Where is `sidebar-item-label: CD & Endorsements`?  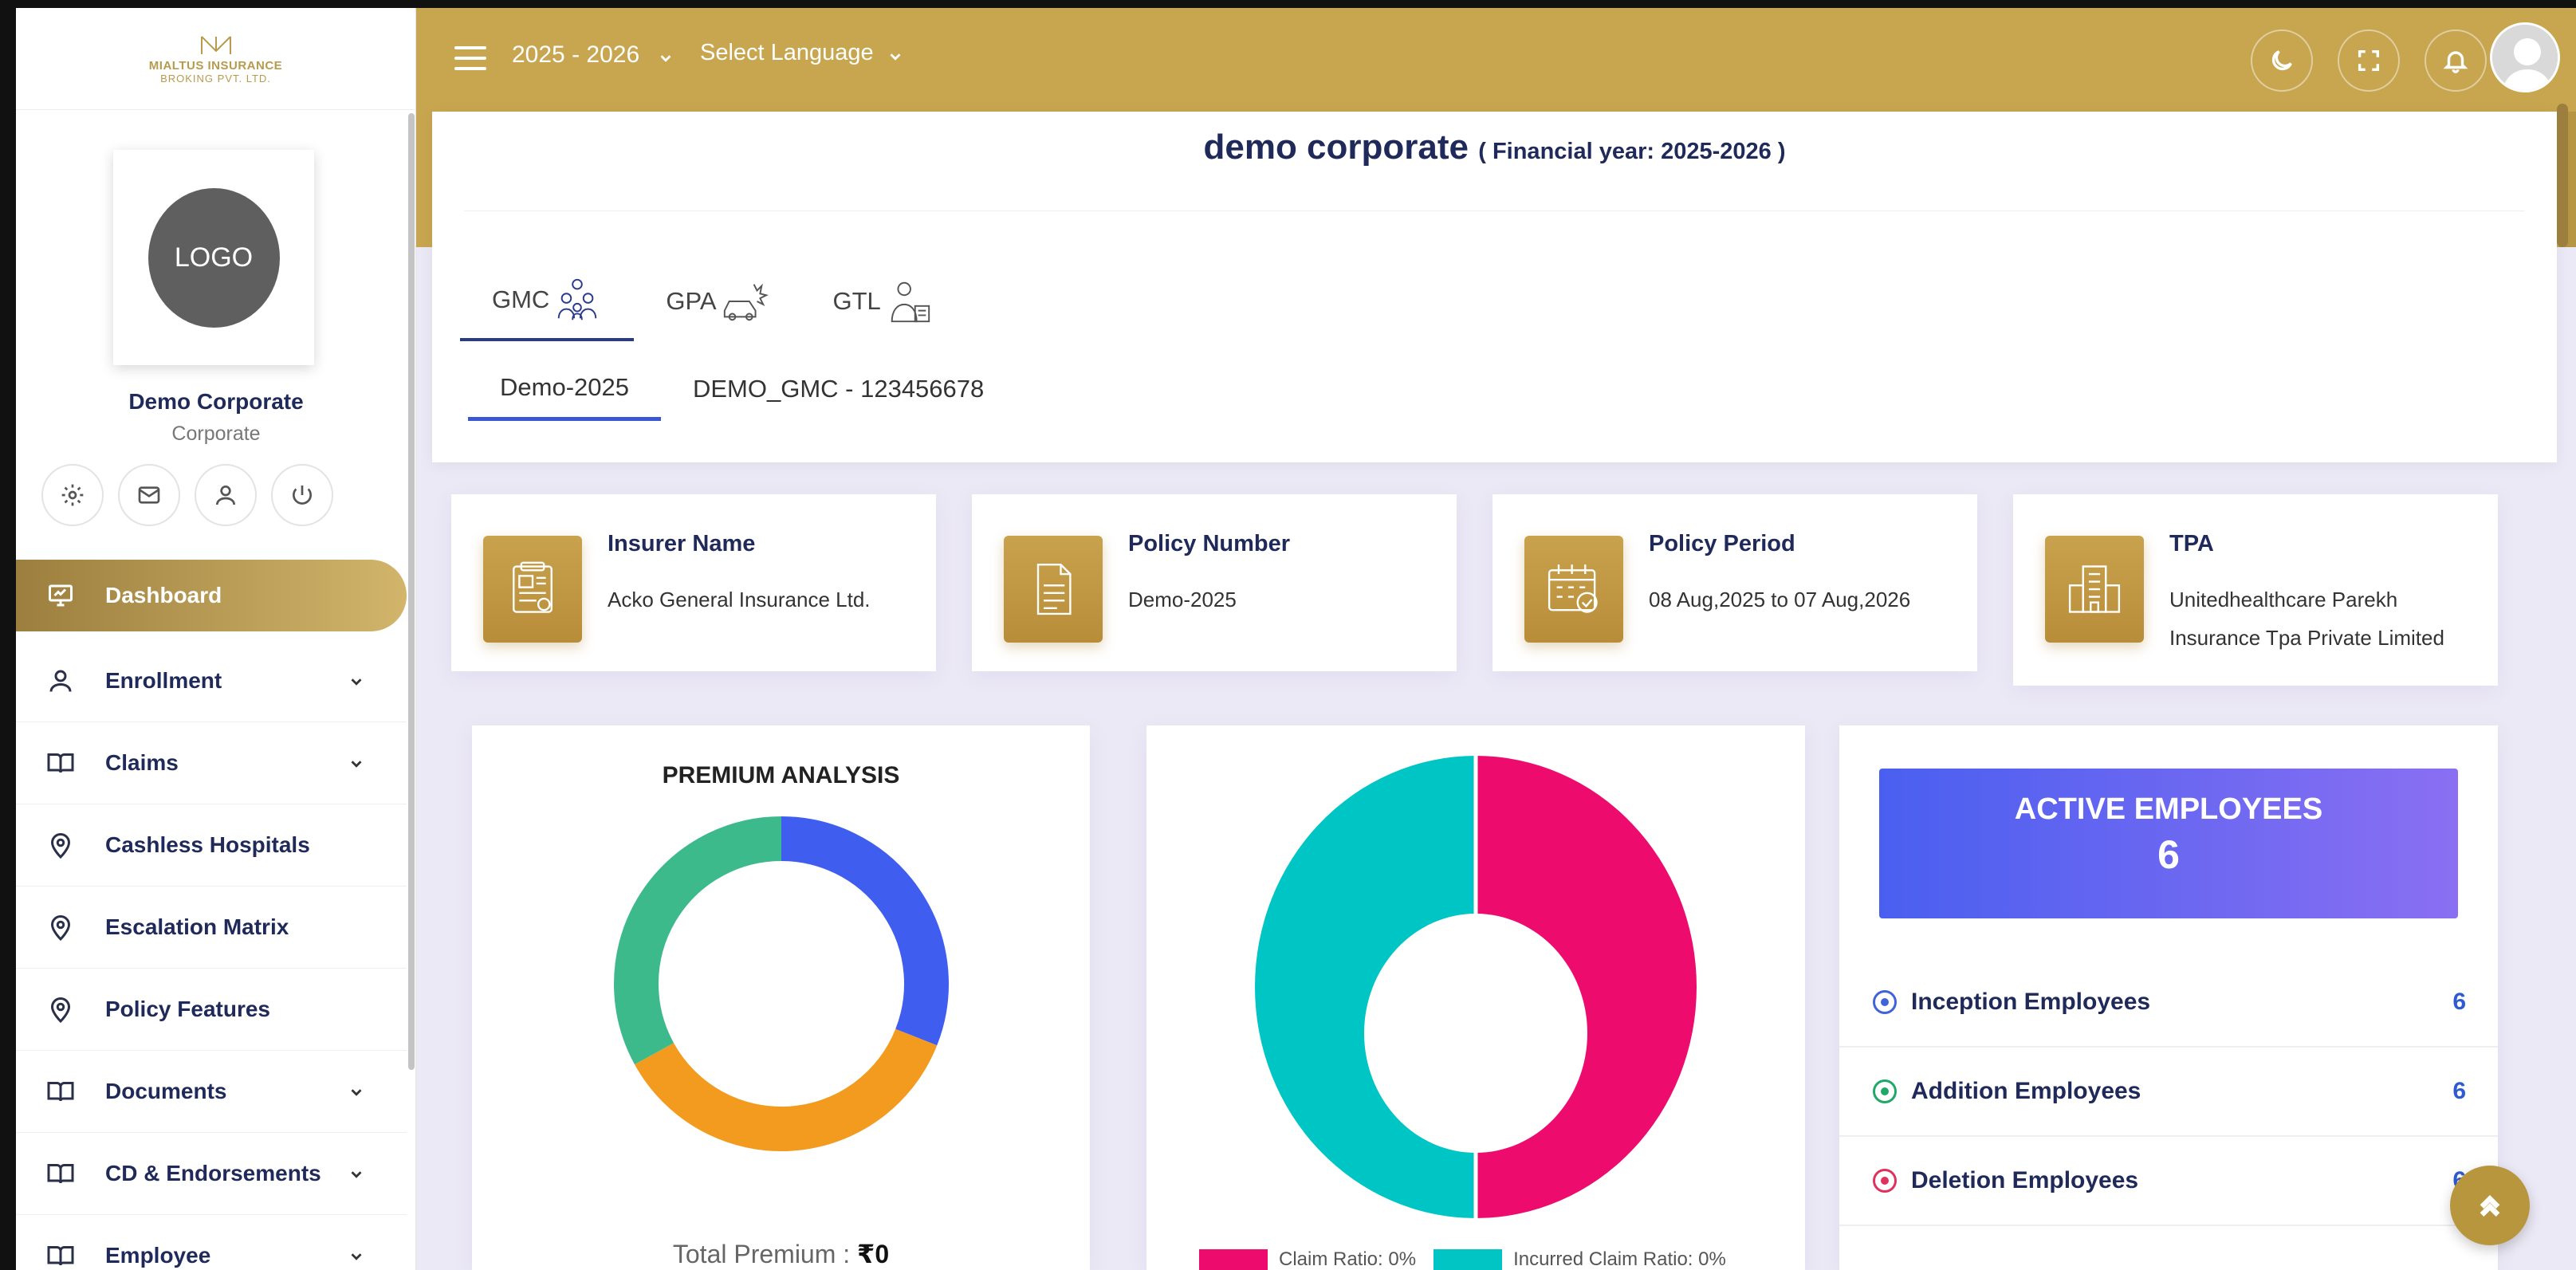 sidebar-item-label: CD & Endorsements is located at coordinates (213, 1173).